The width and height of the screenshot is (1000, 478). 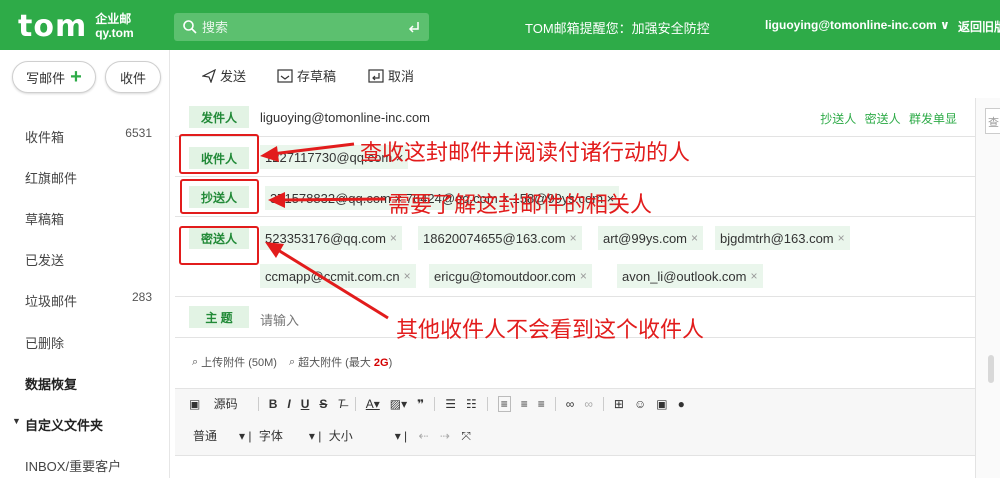 What do you see at coordinates (54, 77) in the screenshot?
I see `compose-button: 写邮件 +` at bounding box center [54, 77].